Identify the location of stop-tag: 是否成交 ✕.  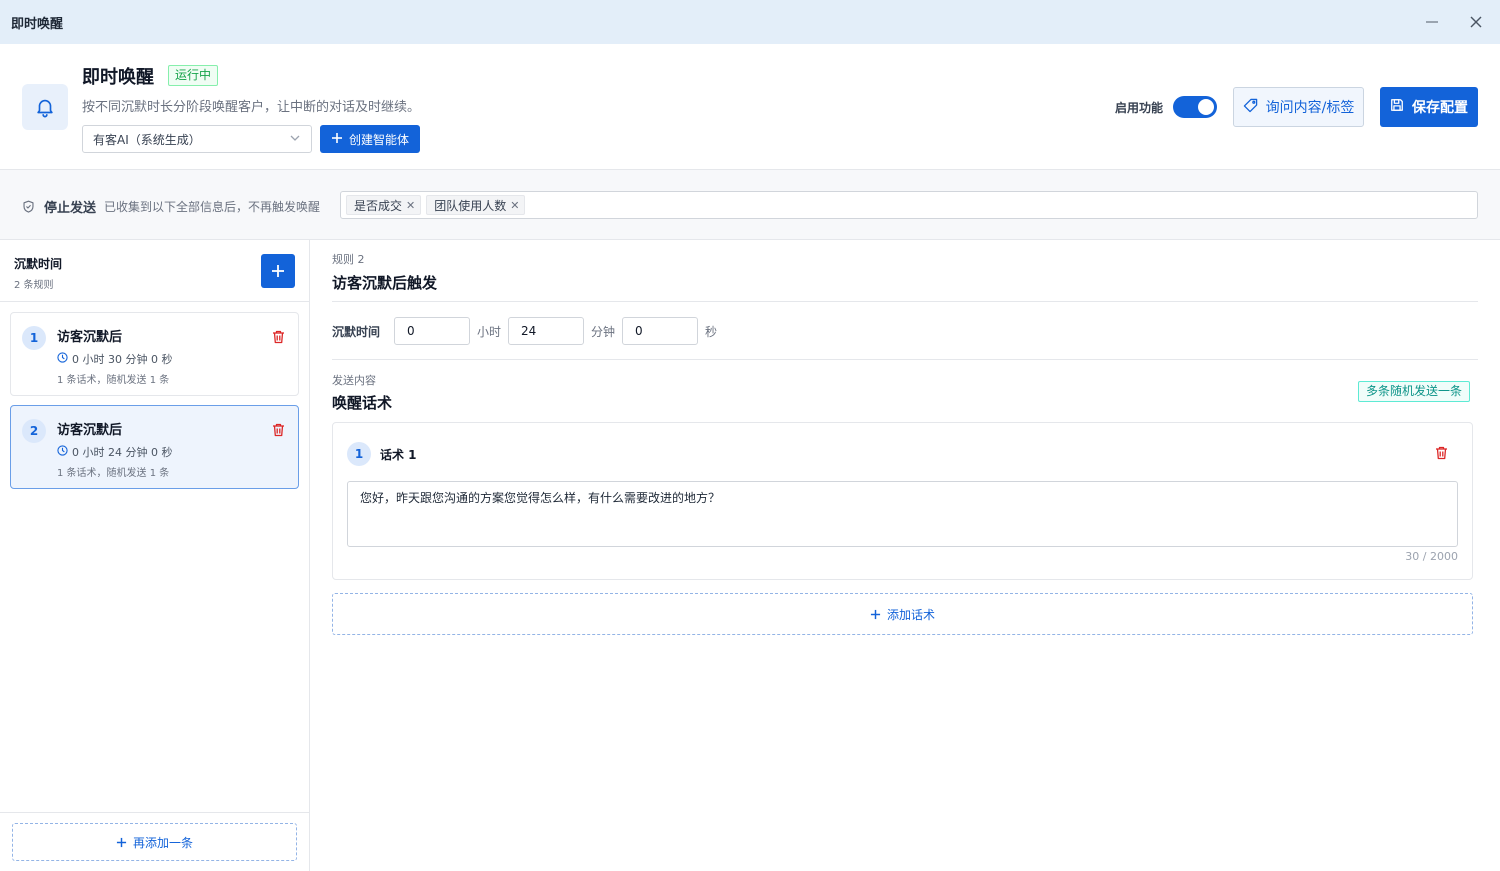
(384, 205).